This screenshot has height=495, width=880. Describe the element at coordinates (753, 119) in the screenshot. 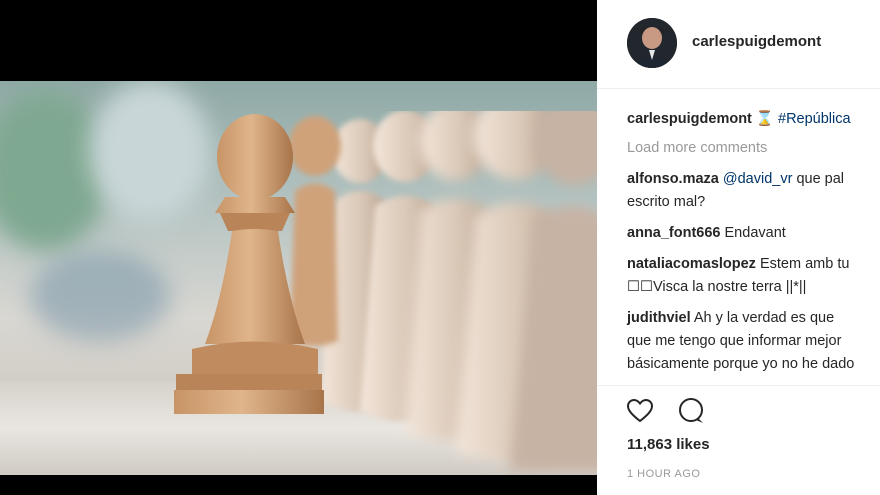

I see `caption: carlespuigdemont ⌛ #República` at that location.